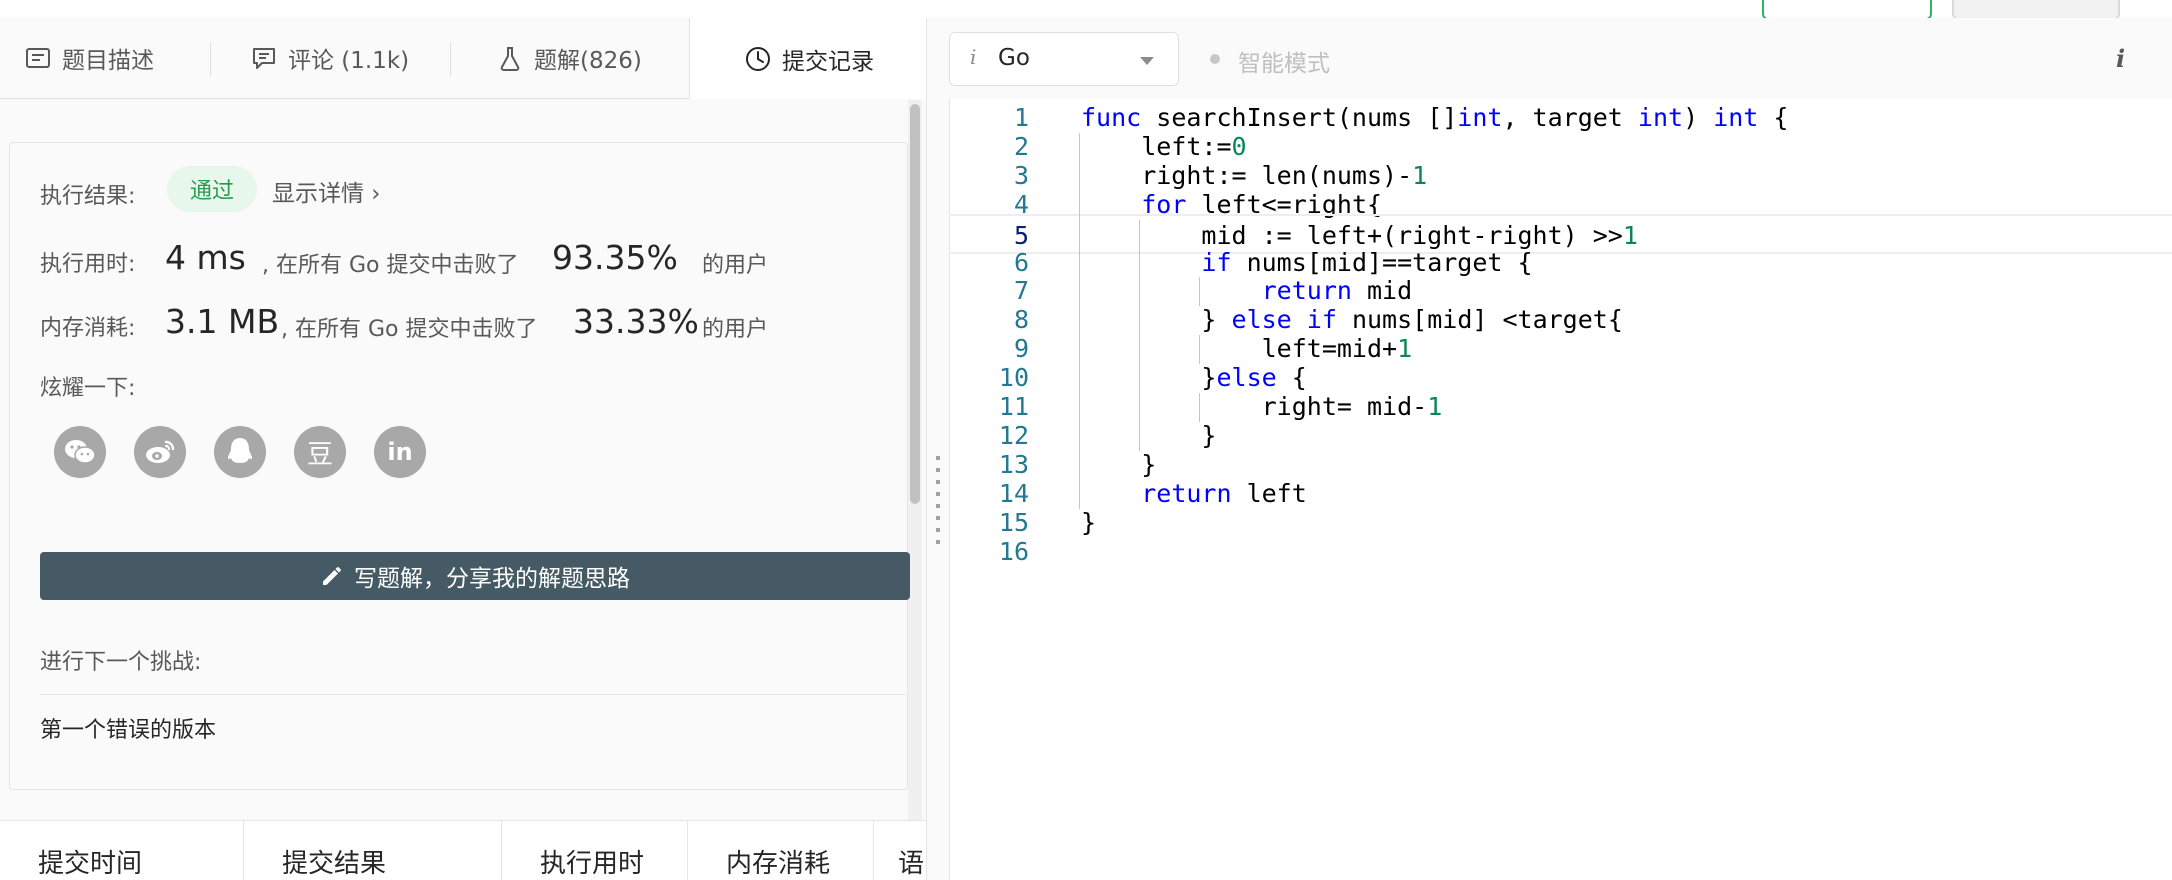 The height and width of the screenshot is (880, 2172). Describe the element at coordinates (828, 61) in the screenshot. I see `tab-label: 提交记录` at that location.